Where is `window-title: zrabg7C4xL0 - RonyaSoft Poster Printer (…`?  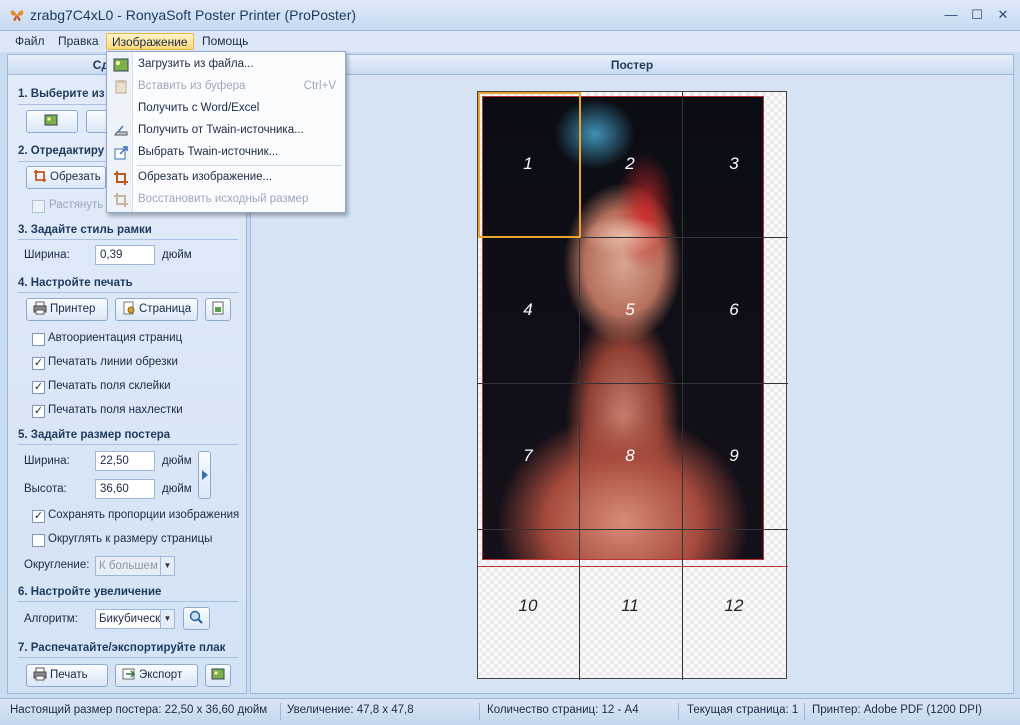 window-title: zrabg7C4xL0 - RonyaSoft Poster Printer (… is located at coordinates (193, 15).